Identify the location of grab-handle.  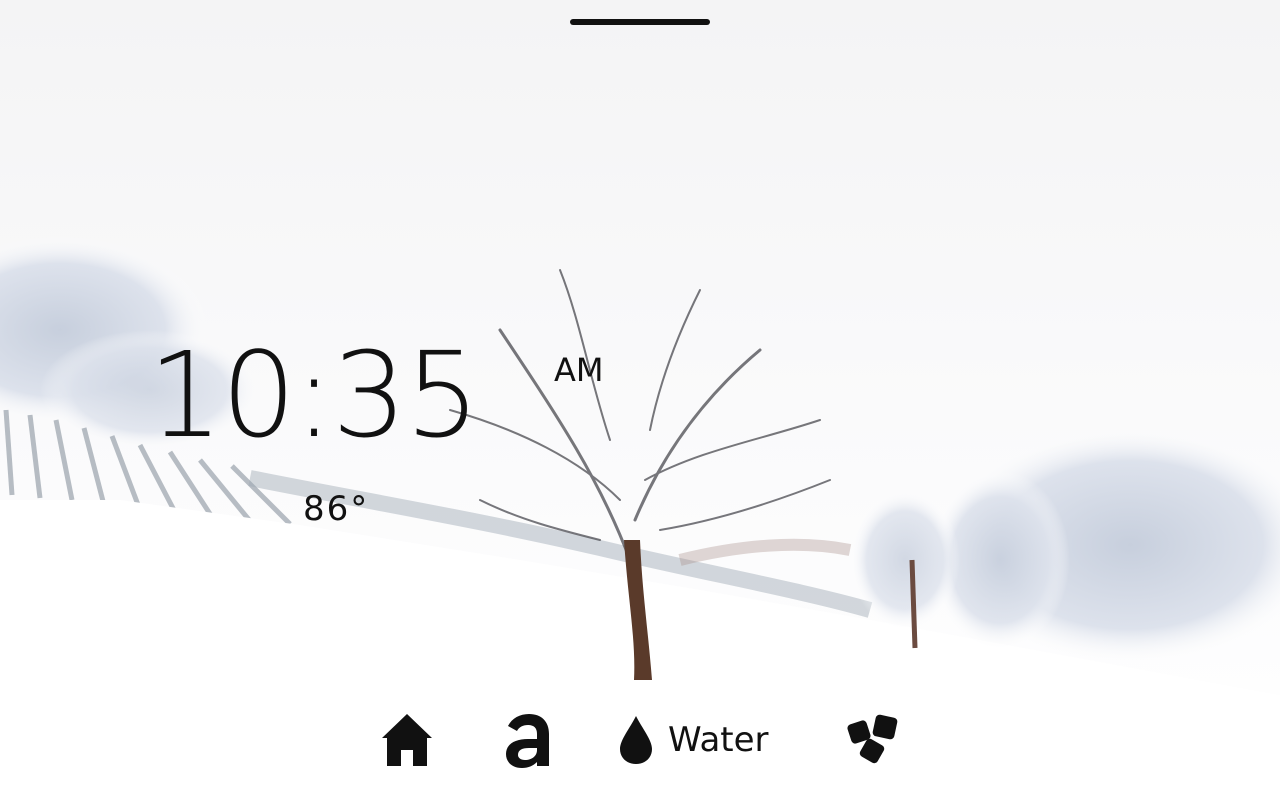
(640, 22).